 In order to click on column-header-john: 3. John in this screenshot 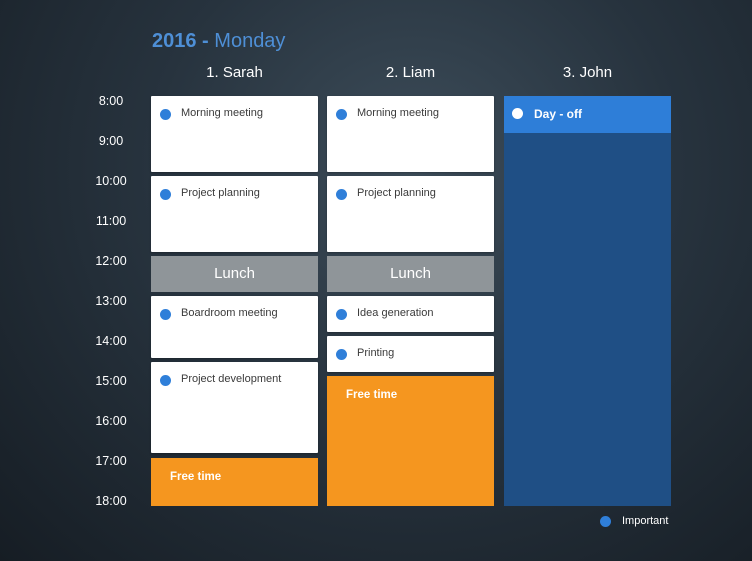, I will do `click(587, 72)`.